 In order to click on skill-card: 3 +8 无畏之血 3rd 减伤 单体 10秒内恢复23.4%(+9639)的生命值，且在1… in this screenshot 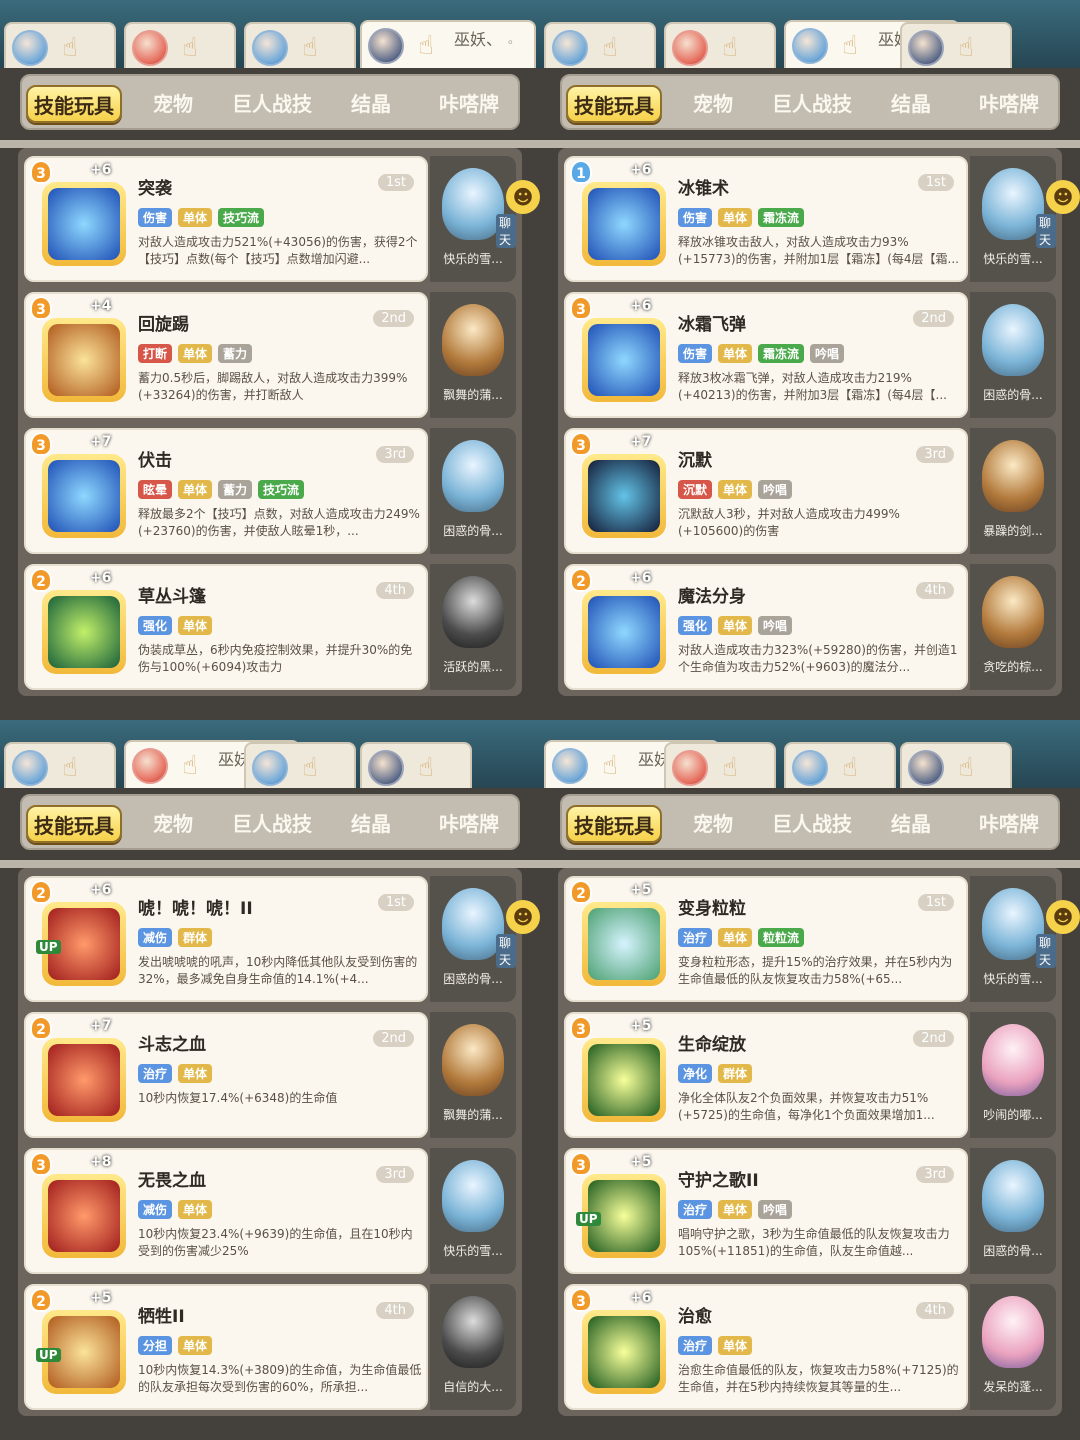, I will do `click(226, 1211)`.